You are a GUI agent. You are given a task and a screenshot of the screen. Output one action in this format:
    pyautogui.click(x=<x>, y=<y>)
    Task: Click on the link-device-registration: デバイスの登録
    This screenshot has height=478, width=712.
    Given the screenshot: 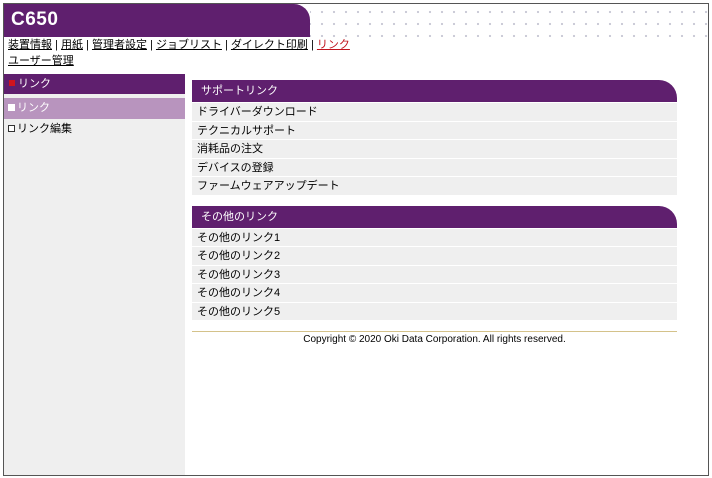 What is the action you would take?
    pyautogui.click(x=434, y=166)
    